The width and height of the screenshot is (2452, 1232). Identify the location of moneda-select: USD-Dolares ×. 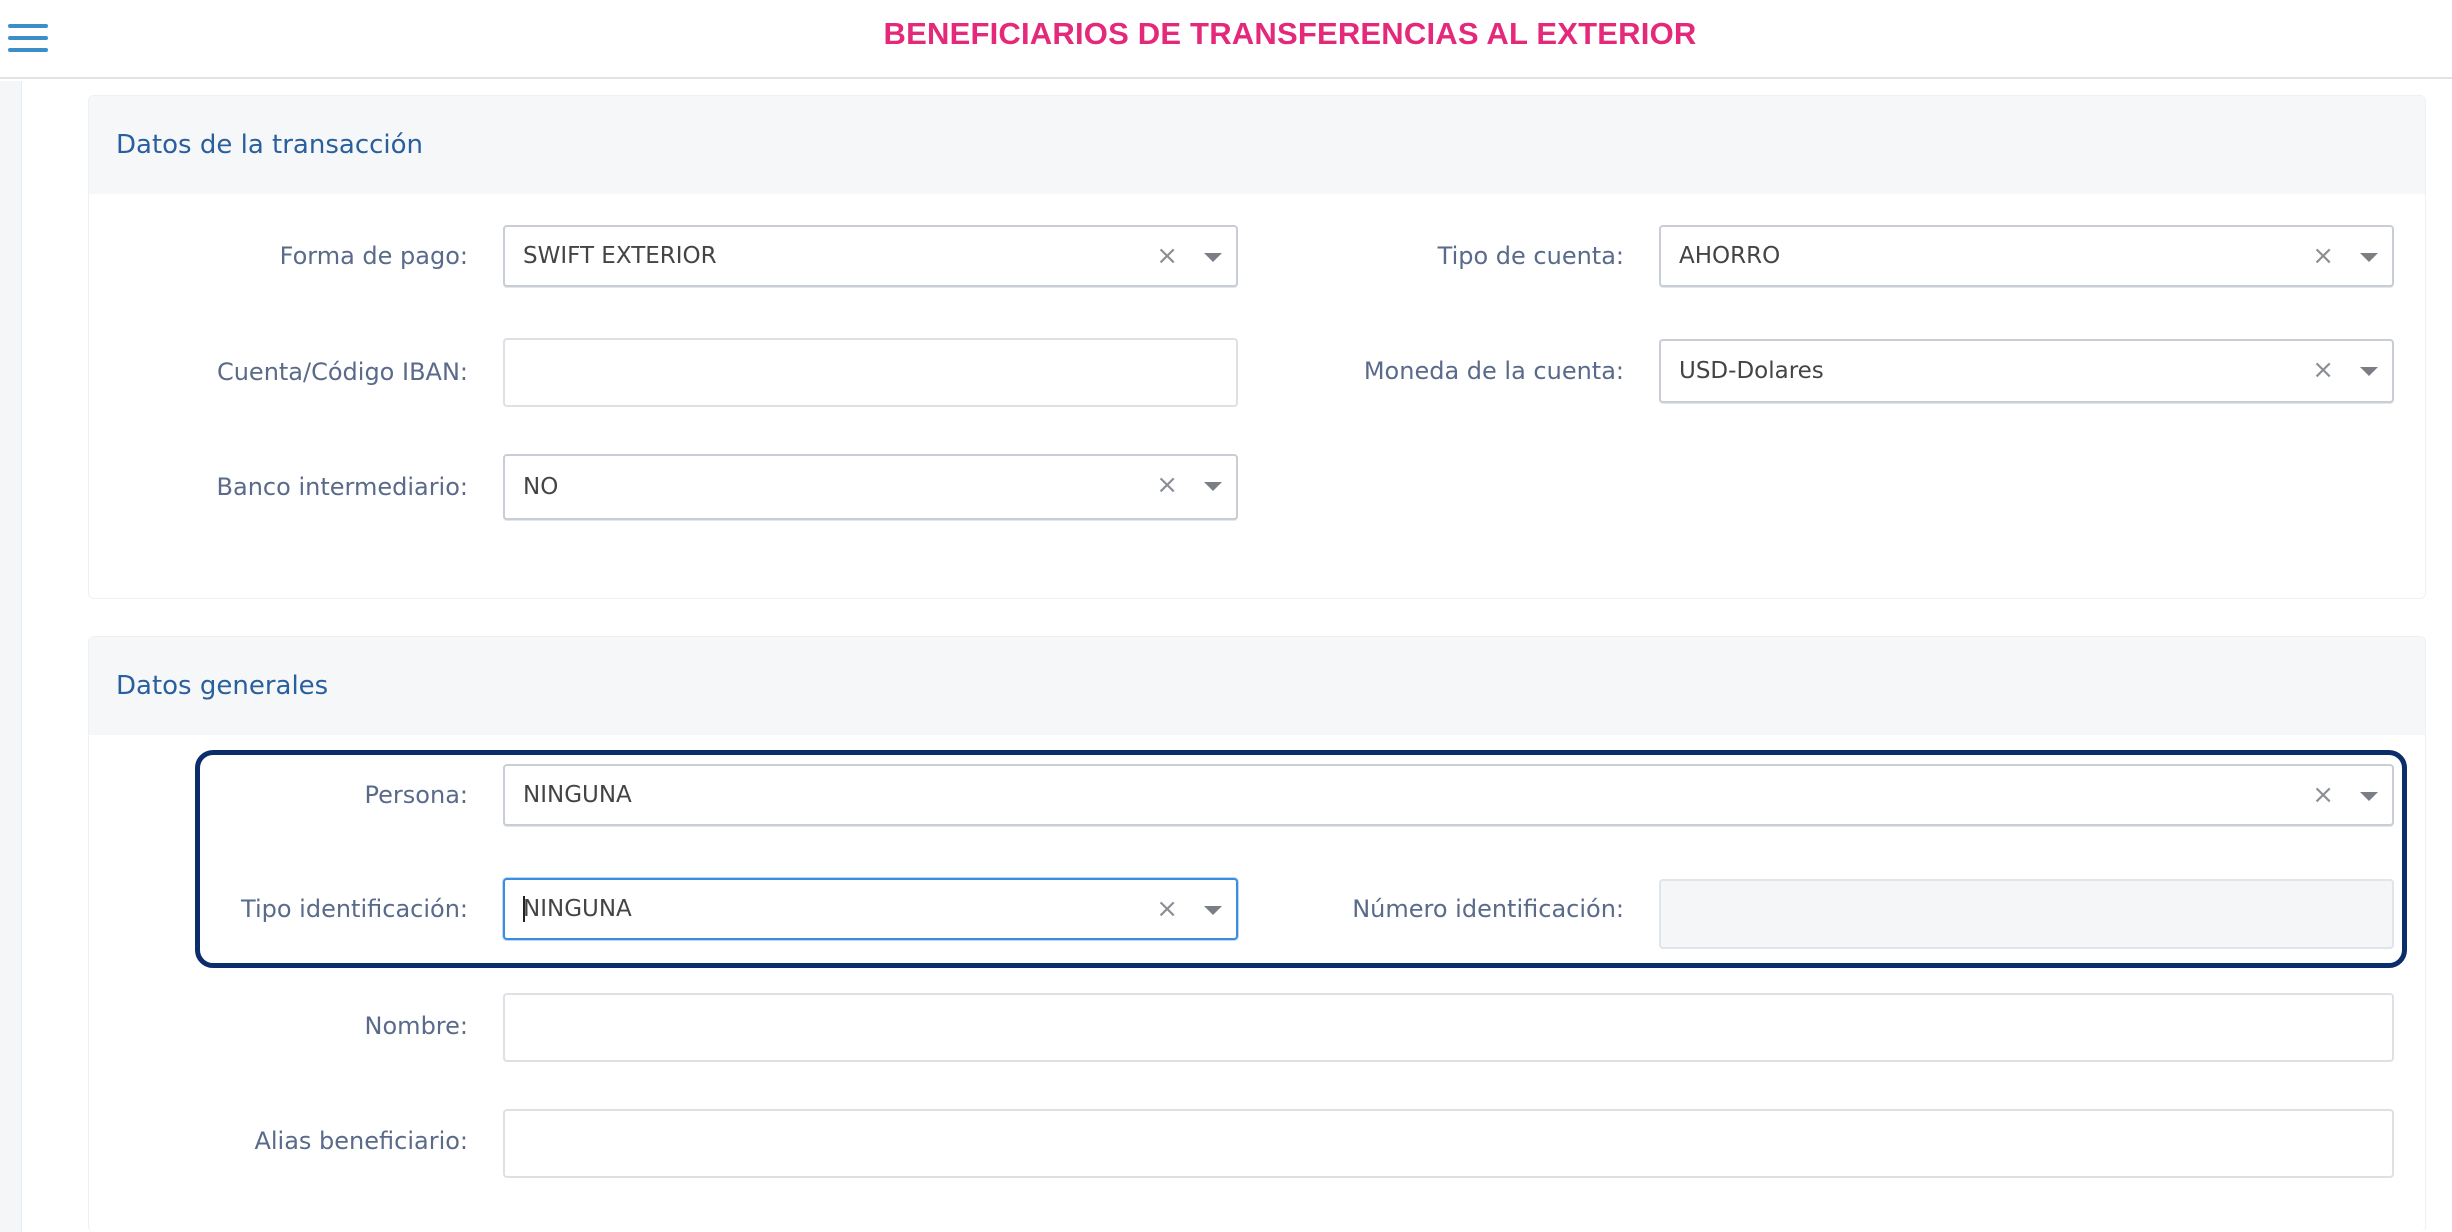
(2026, 371).